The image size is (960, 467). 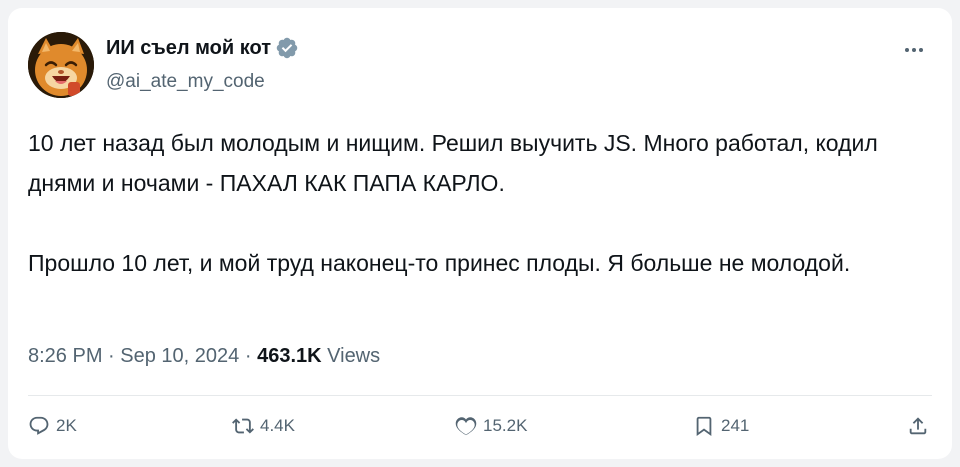 What do you see at coordinates (466, 426) in the screenshot?
I see `heart-icon` at bounding box center [466, 426].